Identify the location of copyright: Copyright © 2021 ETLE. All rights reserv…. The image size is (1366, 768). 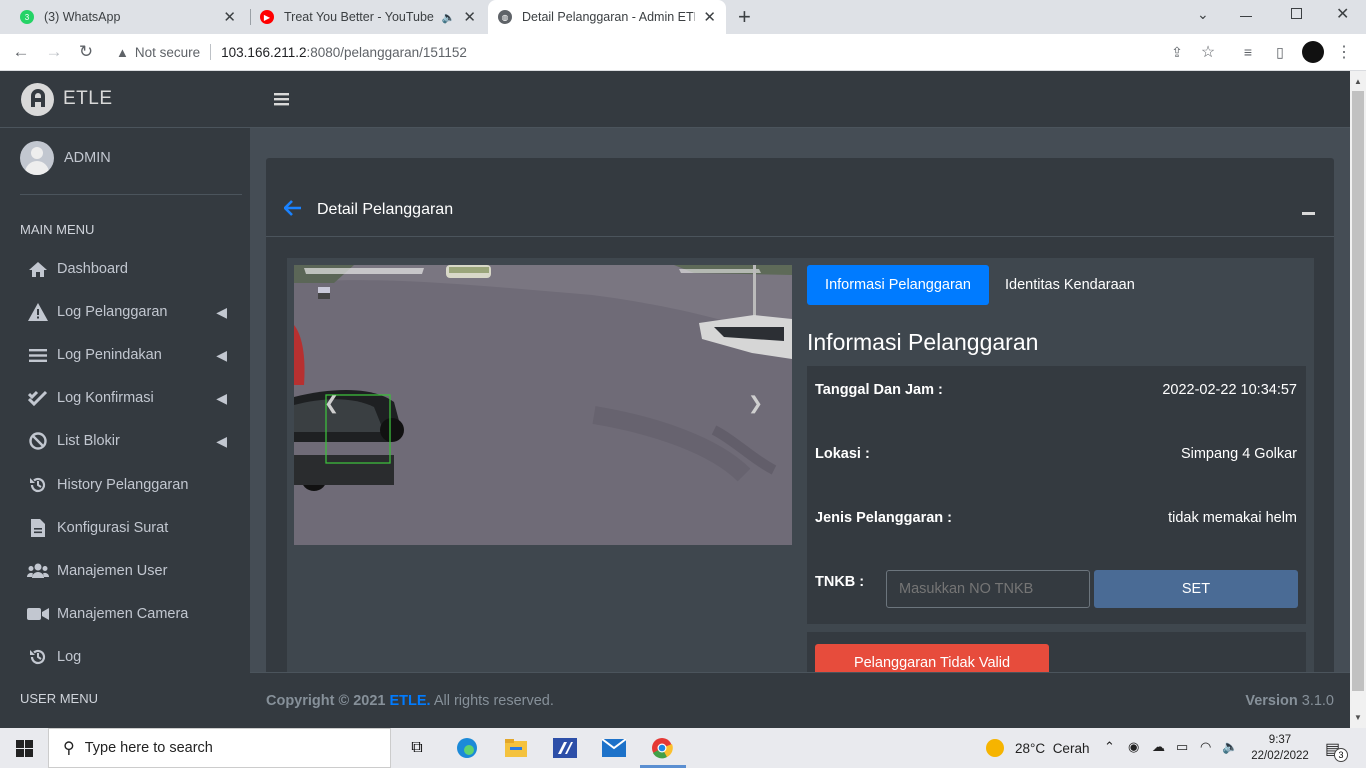
(410, 701).